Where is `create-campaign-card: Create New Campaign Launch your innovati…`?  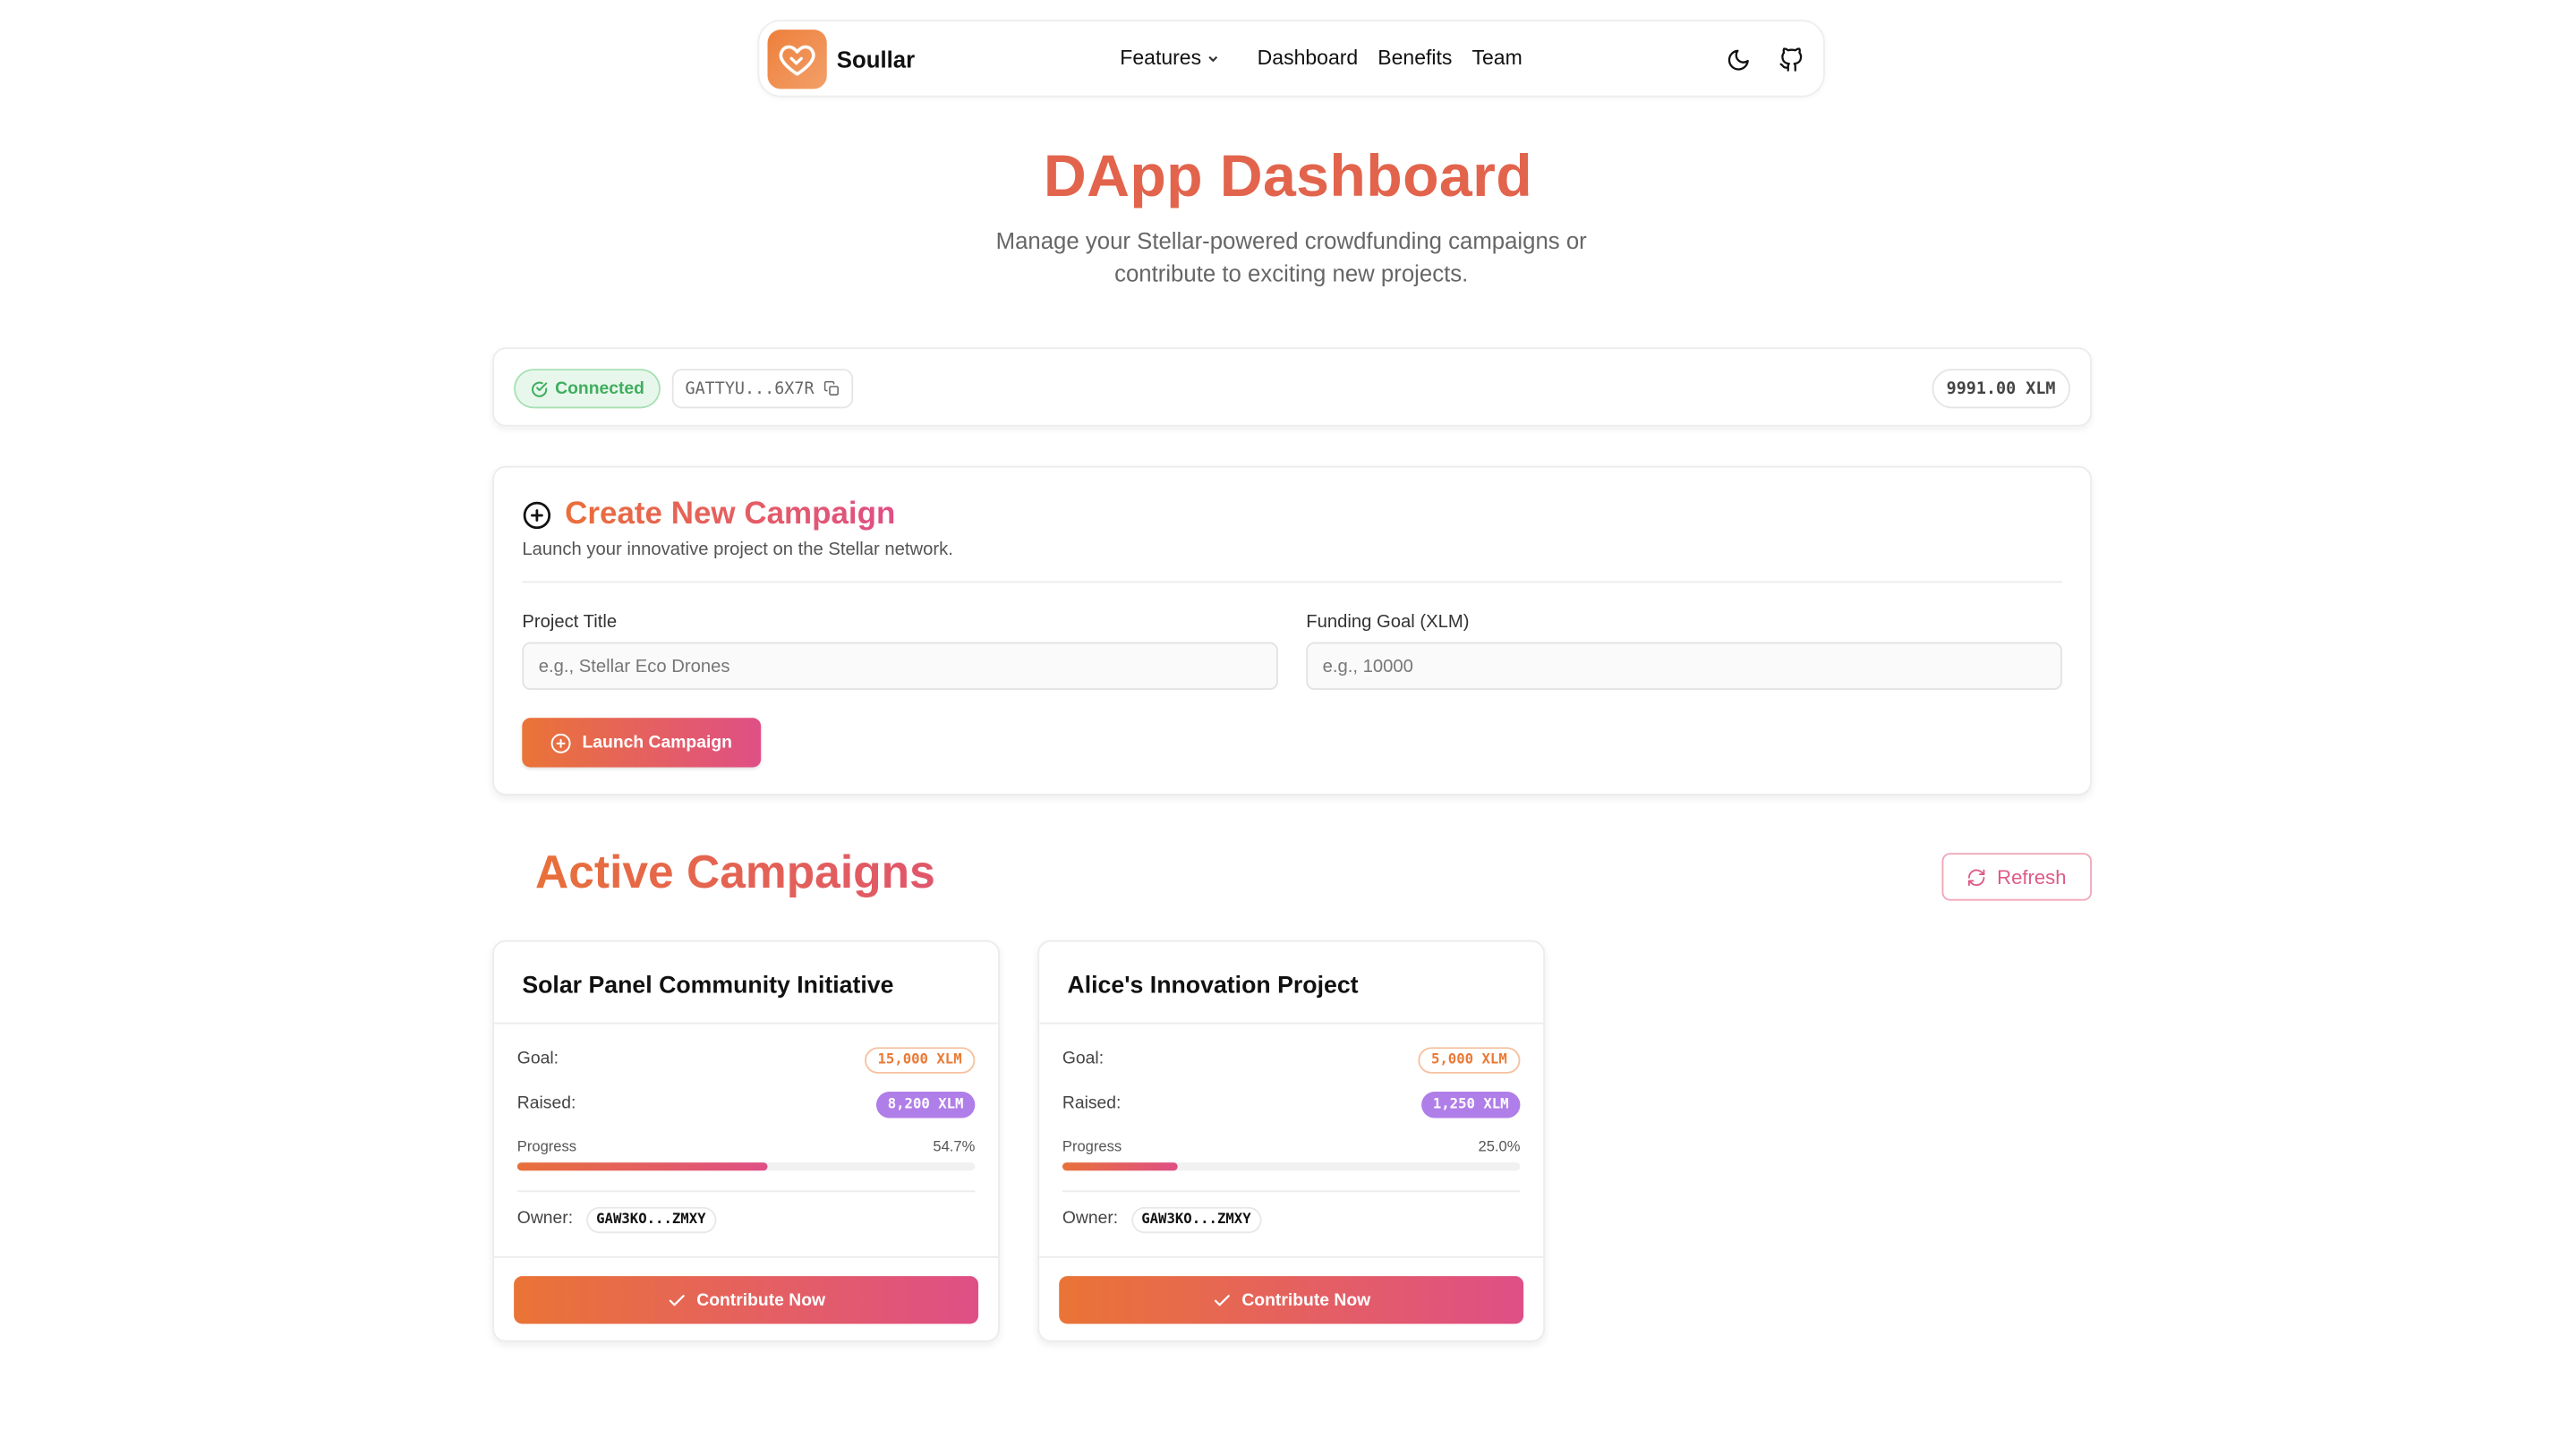
create-campaign-card: Create New Campaign Launch your innovati… is located at coordinates (1292, 630).